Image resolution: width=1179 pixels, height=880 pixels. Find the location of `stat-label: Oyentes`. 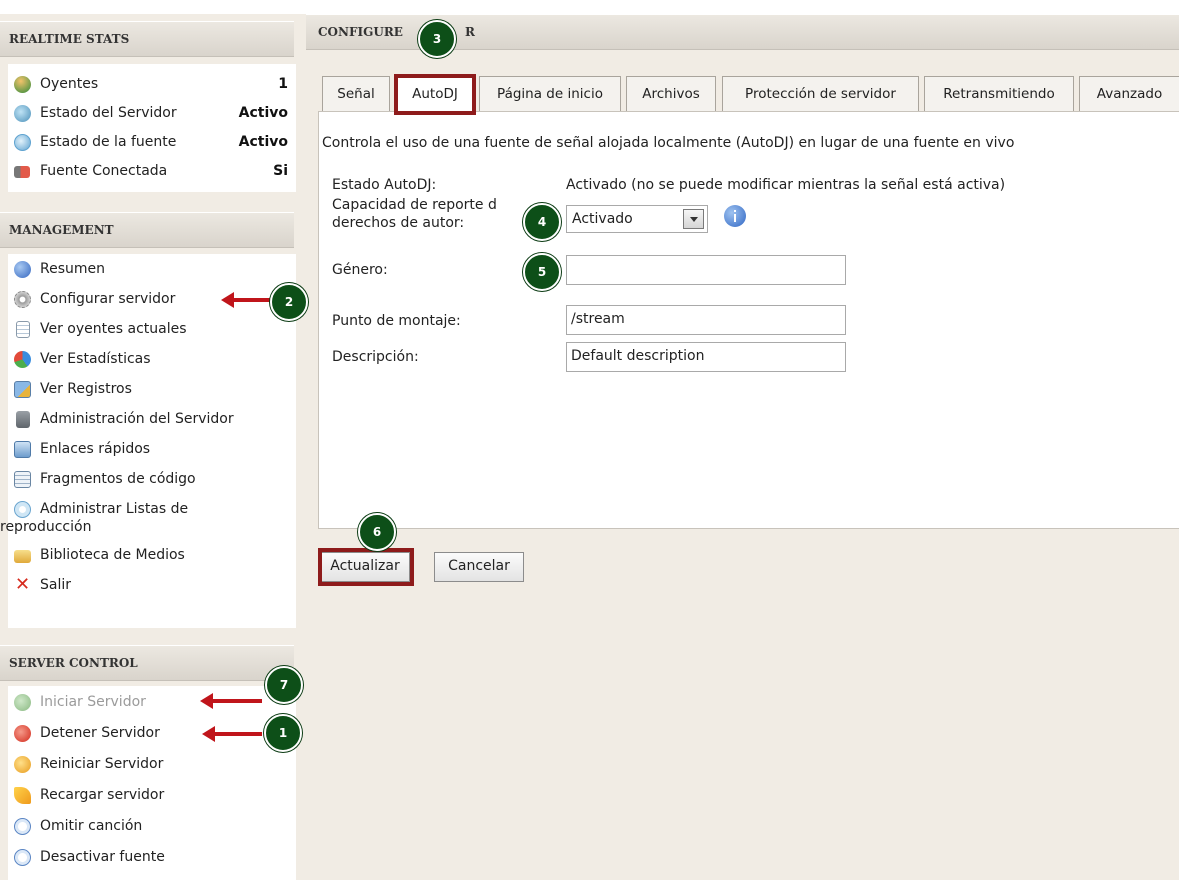

stat-label: Oyentes is located at coordinates (69, 84).